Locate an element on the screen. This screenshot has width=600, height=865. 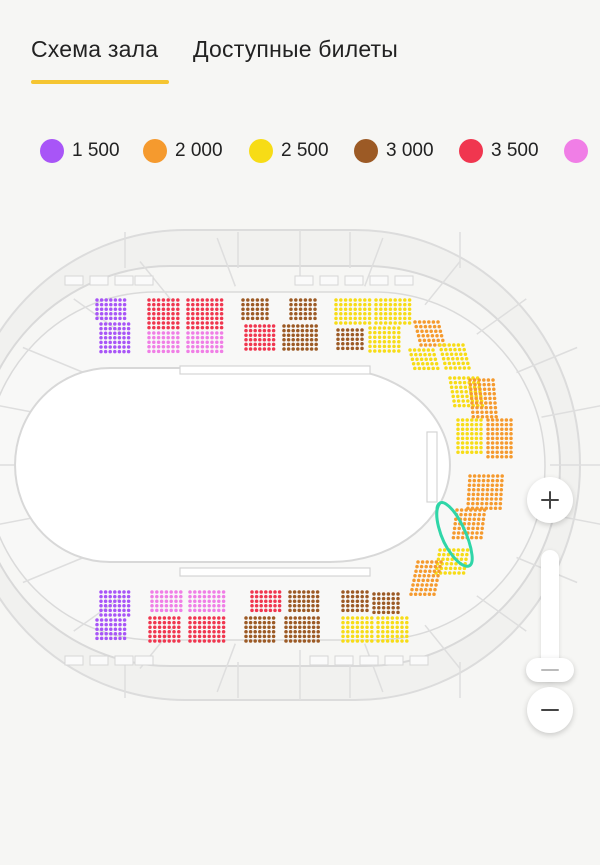
legend-item-3000: 3 000 is located at coordinates (394, 151).